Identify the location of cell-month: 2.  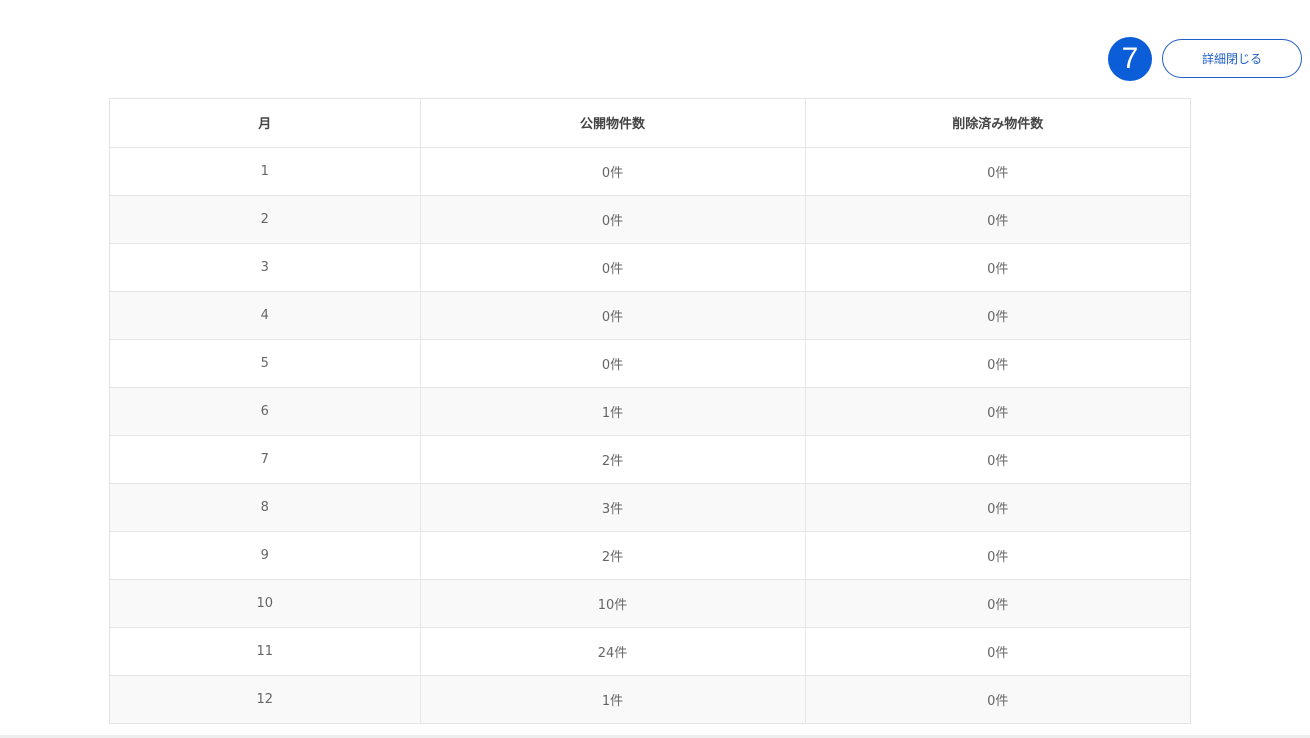
(265, 219).